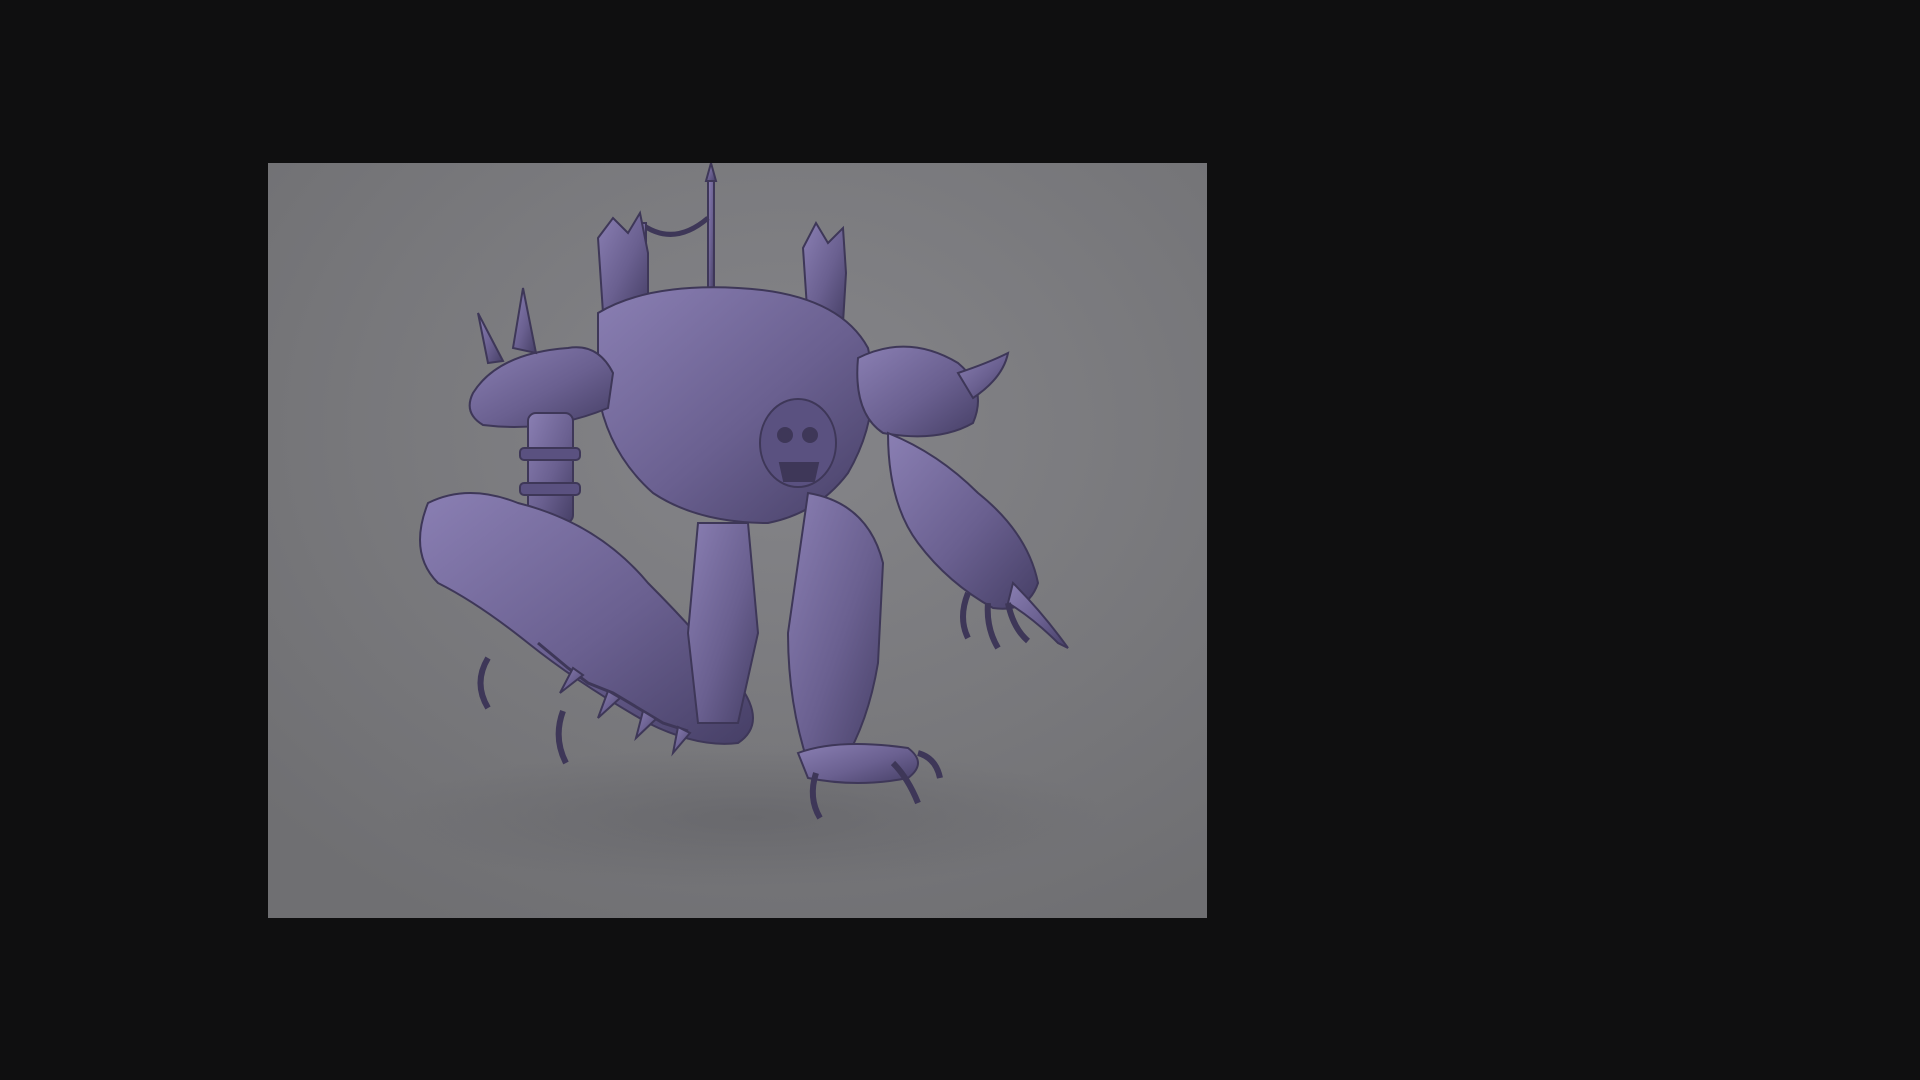 This screenshot has width=1920, height=1080. What do you see at coordinates (550, 468) in the screenshot?
I see `left-arm-column` at bounding box center [550, 468].